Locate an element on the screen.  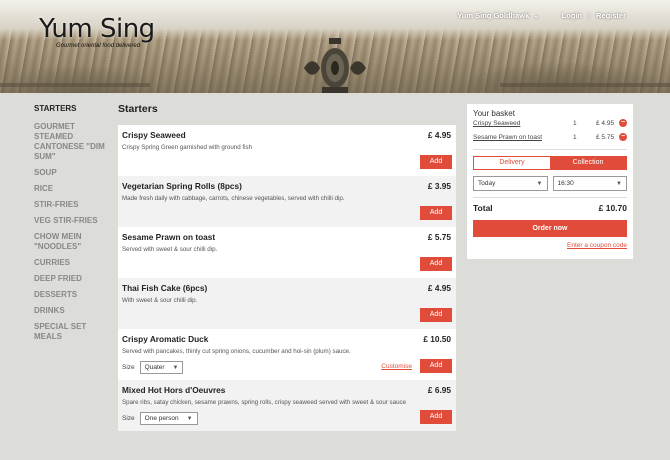
size-select-value: One person is located at coordinates (161, 418).